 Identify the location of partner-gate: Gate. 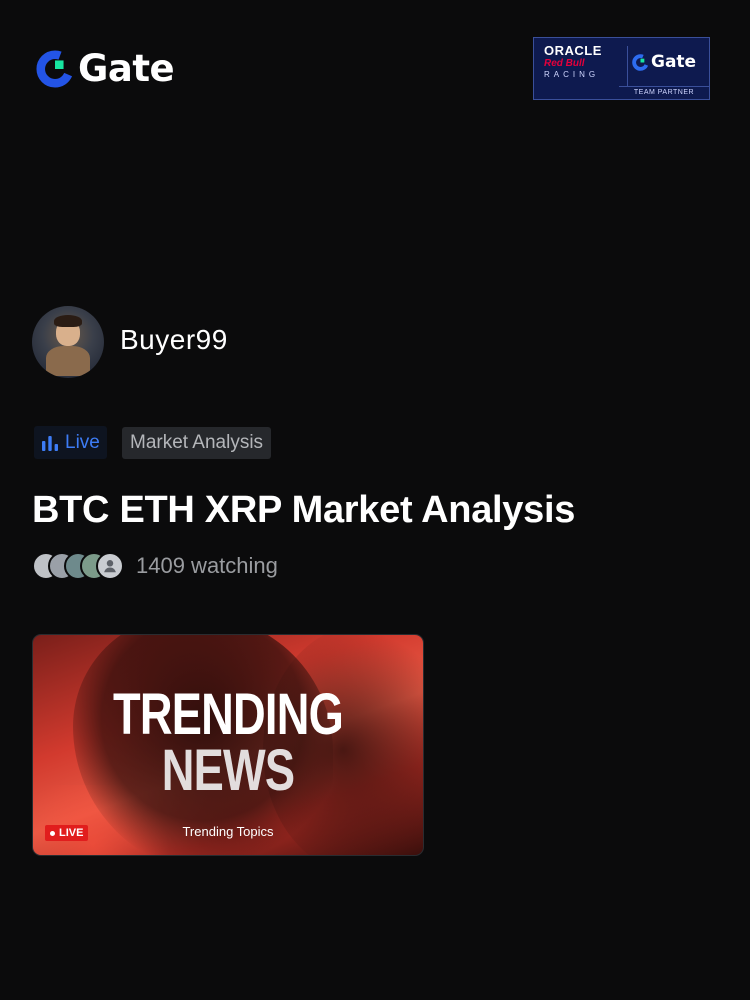
(664, 62).